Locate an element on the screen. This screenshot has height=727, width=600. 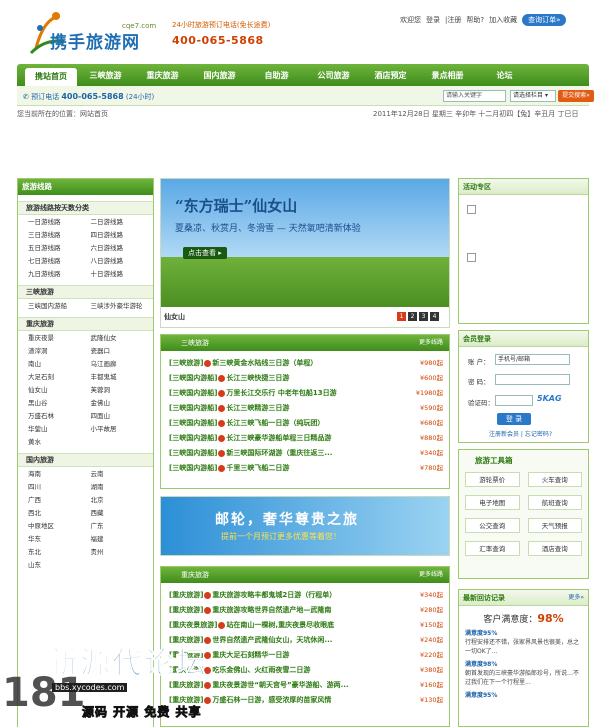
route-link: 中原地区 is located at coordinates (59, 526).